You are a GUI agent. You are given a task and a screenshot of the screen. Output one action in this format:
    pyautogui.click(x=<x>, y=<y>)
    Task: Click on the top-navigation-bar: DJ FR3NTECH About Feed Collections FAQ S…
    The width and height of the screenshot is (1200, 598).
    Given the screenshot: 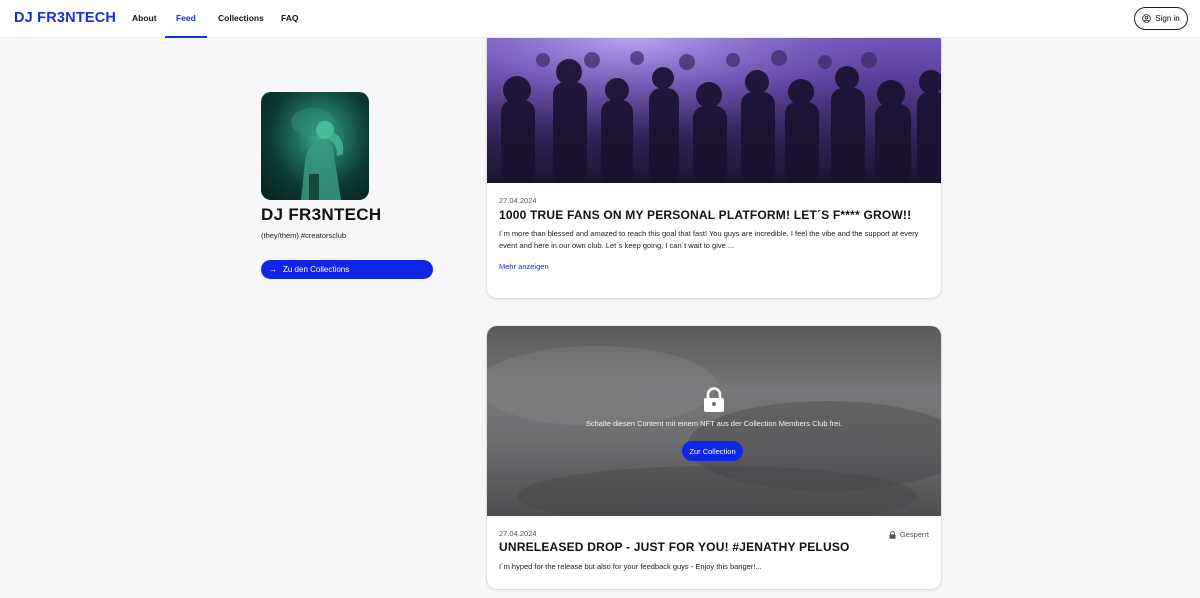 What is the action you would take?
    pyautogui.click(x=600, y=19)
    